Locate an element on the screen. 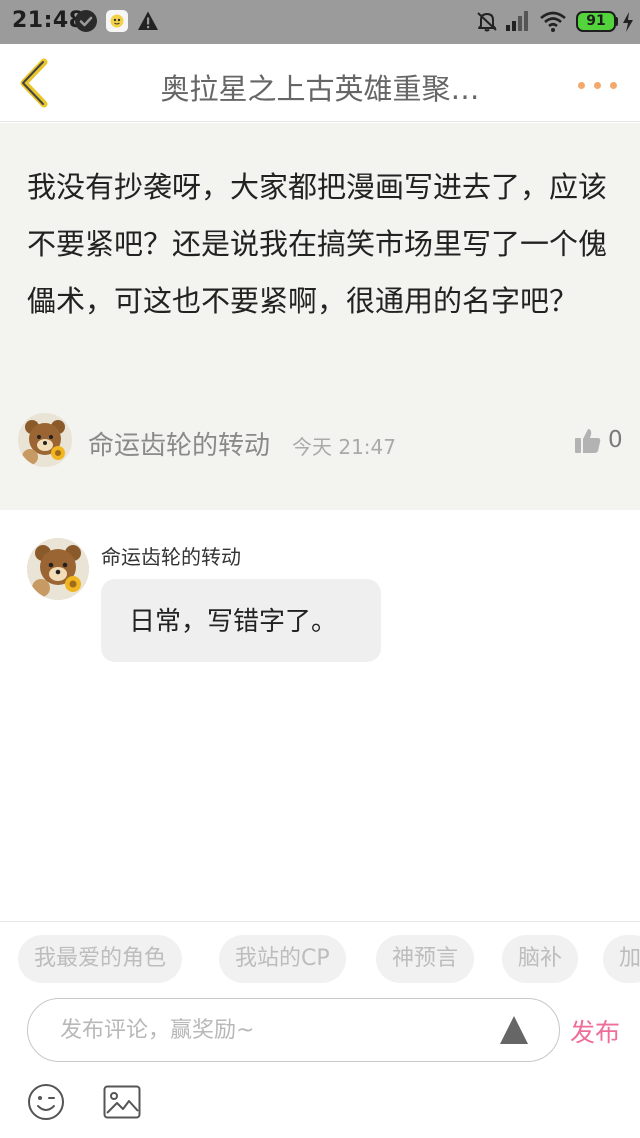 The image size is (640, 1138). tag-chip: 神预言 is located at coordinates (425, 959).